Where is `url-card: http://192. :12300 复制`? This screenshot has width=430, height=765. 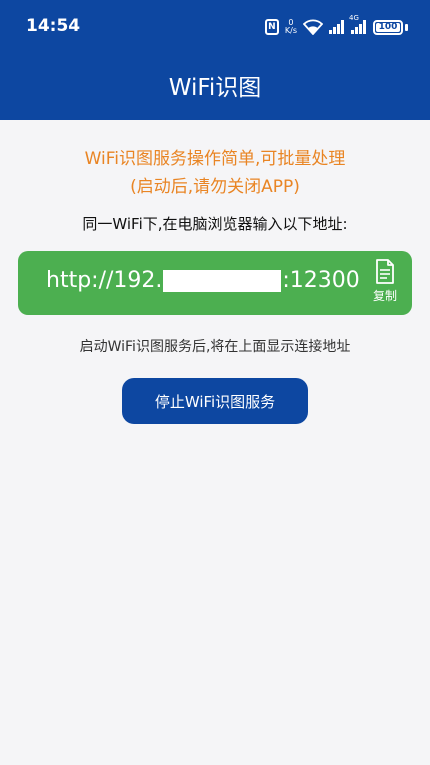 url-card: http://192. :12300 复制 is located at coordinates (215, 283).